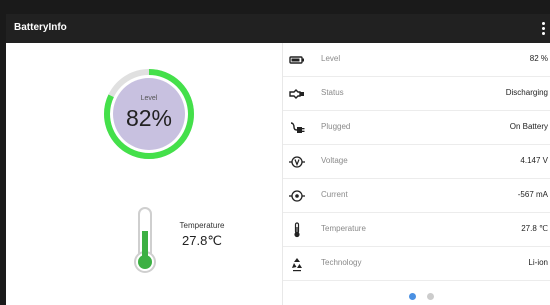  Describe the element at coordinates (297, 94) in the screenshot. I see `plug-status-icon` at that location.